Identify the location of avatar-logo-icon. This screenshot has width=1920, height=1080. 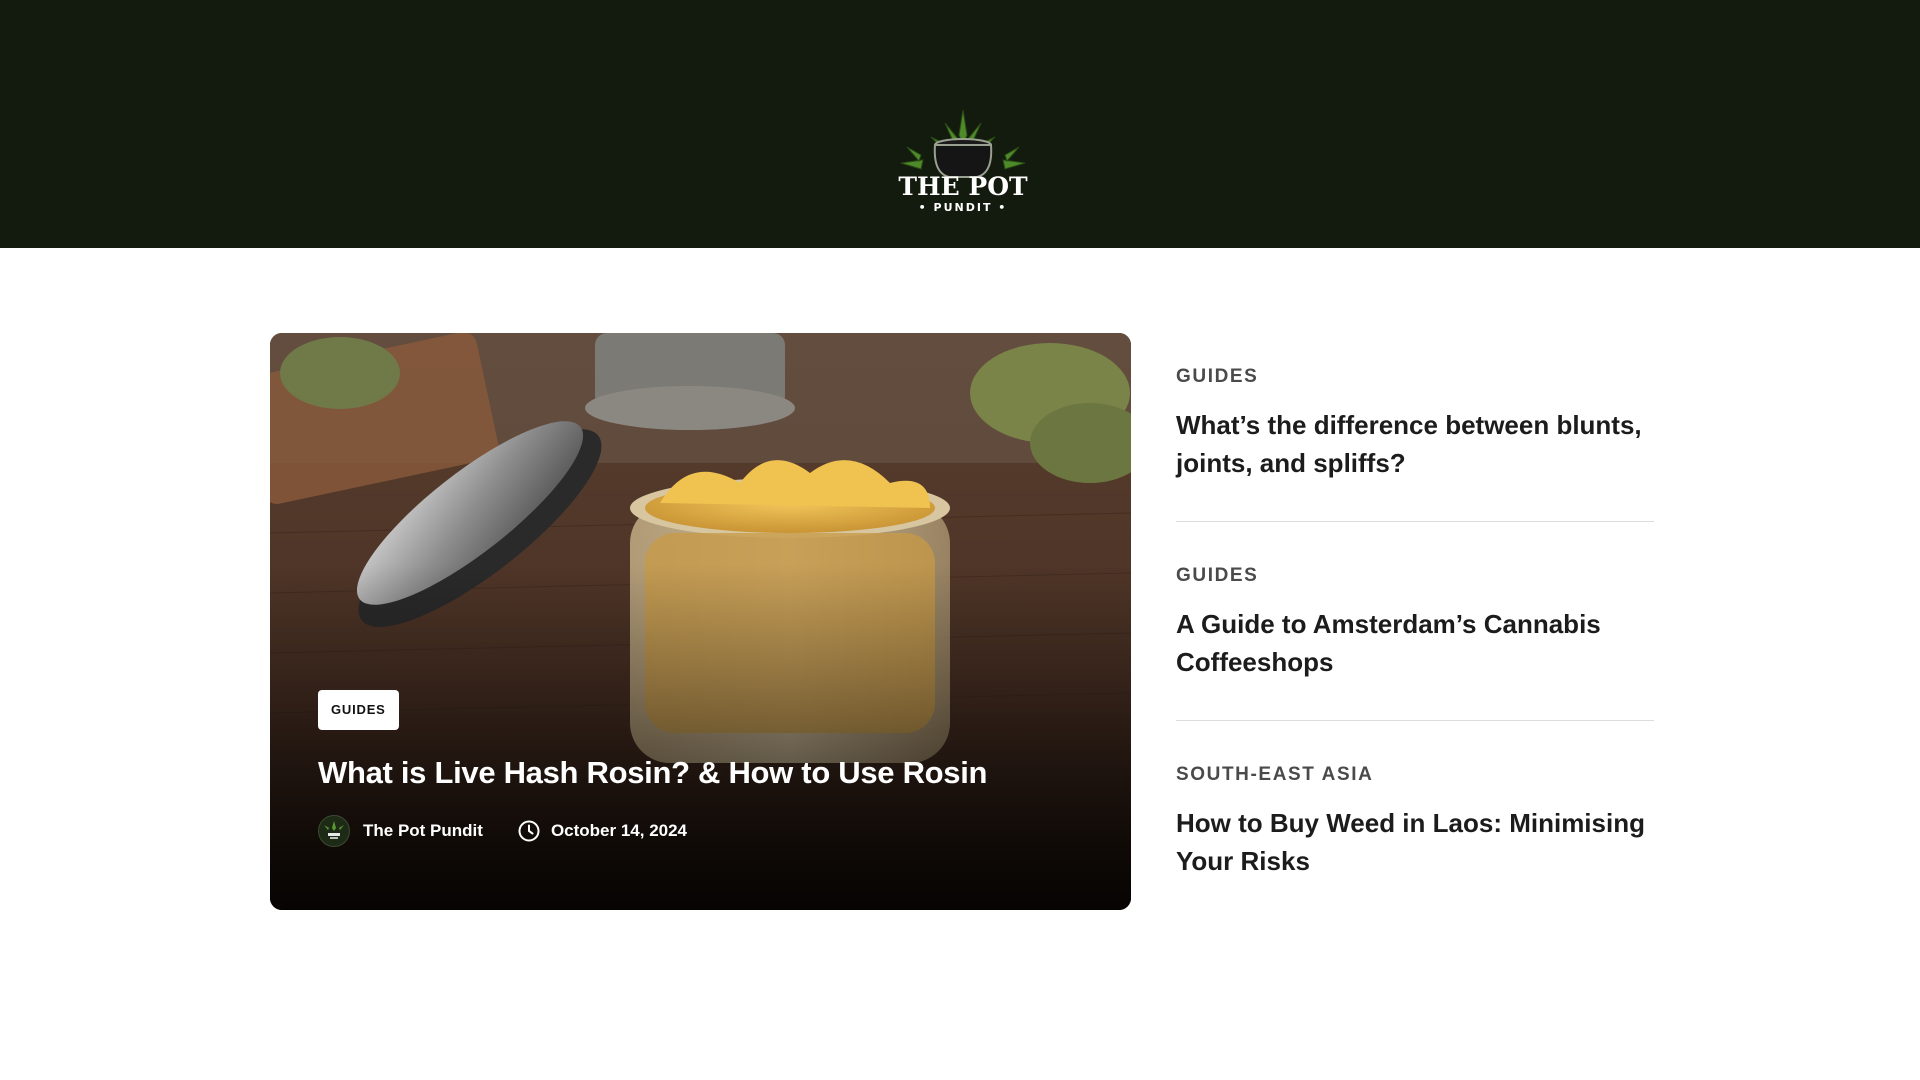
(334, 830).